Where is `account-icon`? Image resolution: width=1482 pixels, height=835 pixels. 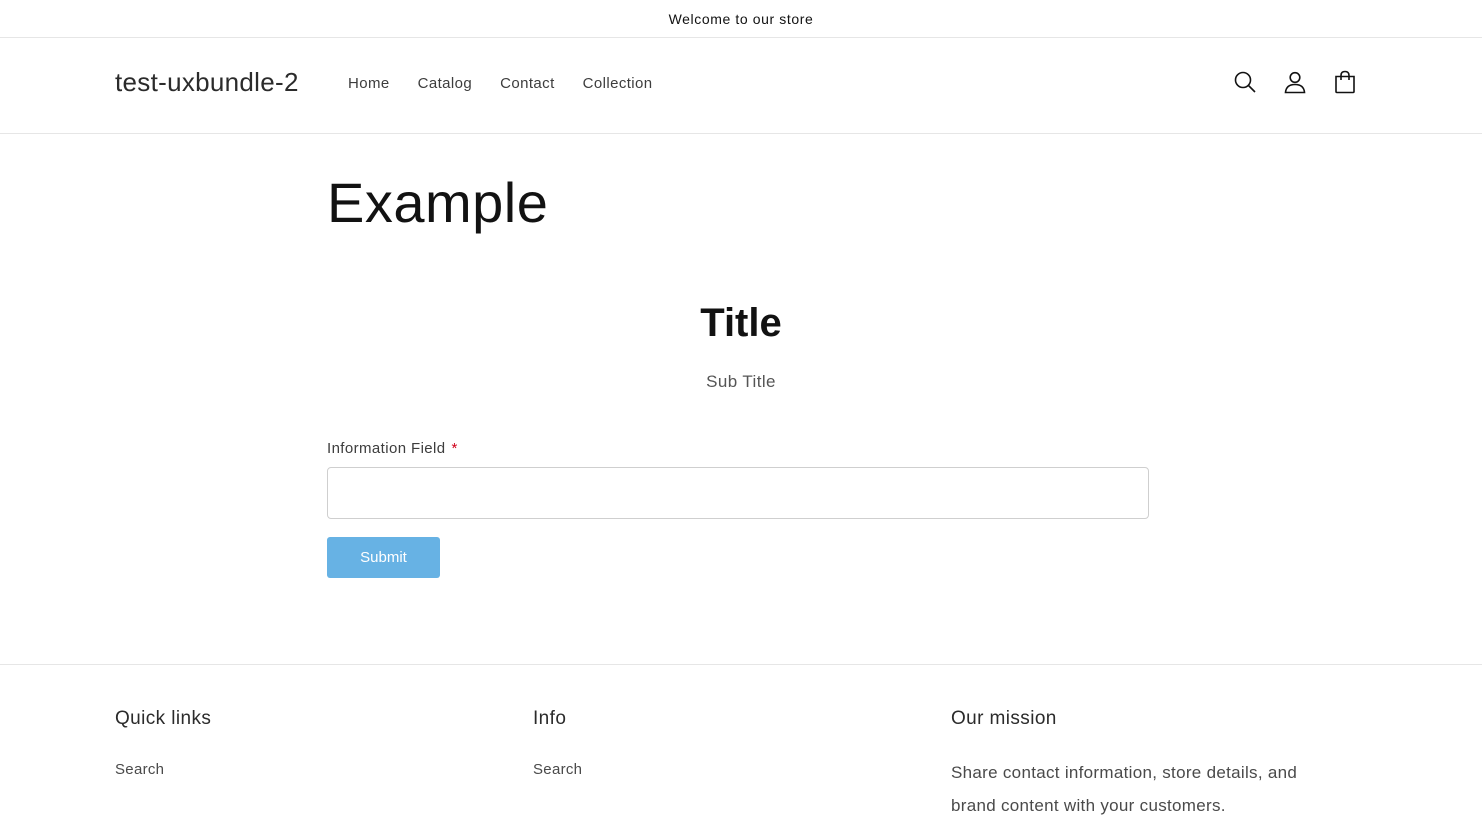 account-icon is located at coordinates (1295, 82).